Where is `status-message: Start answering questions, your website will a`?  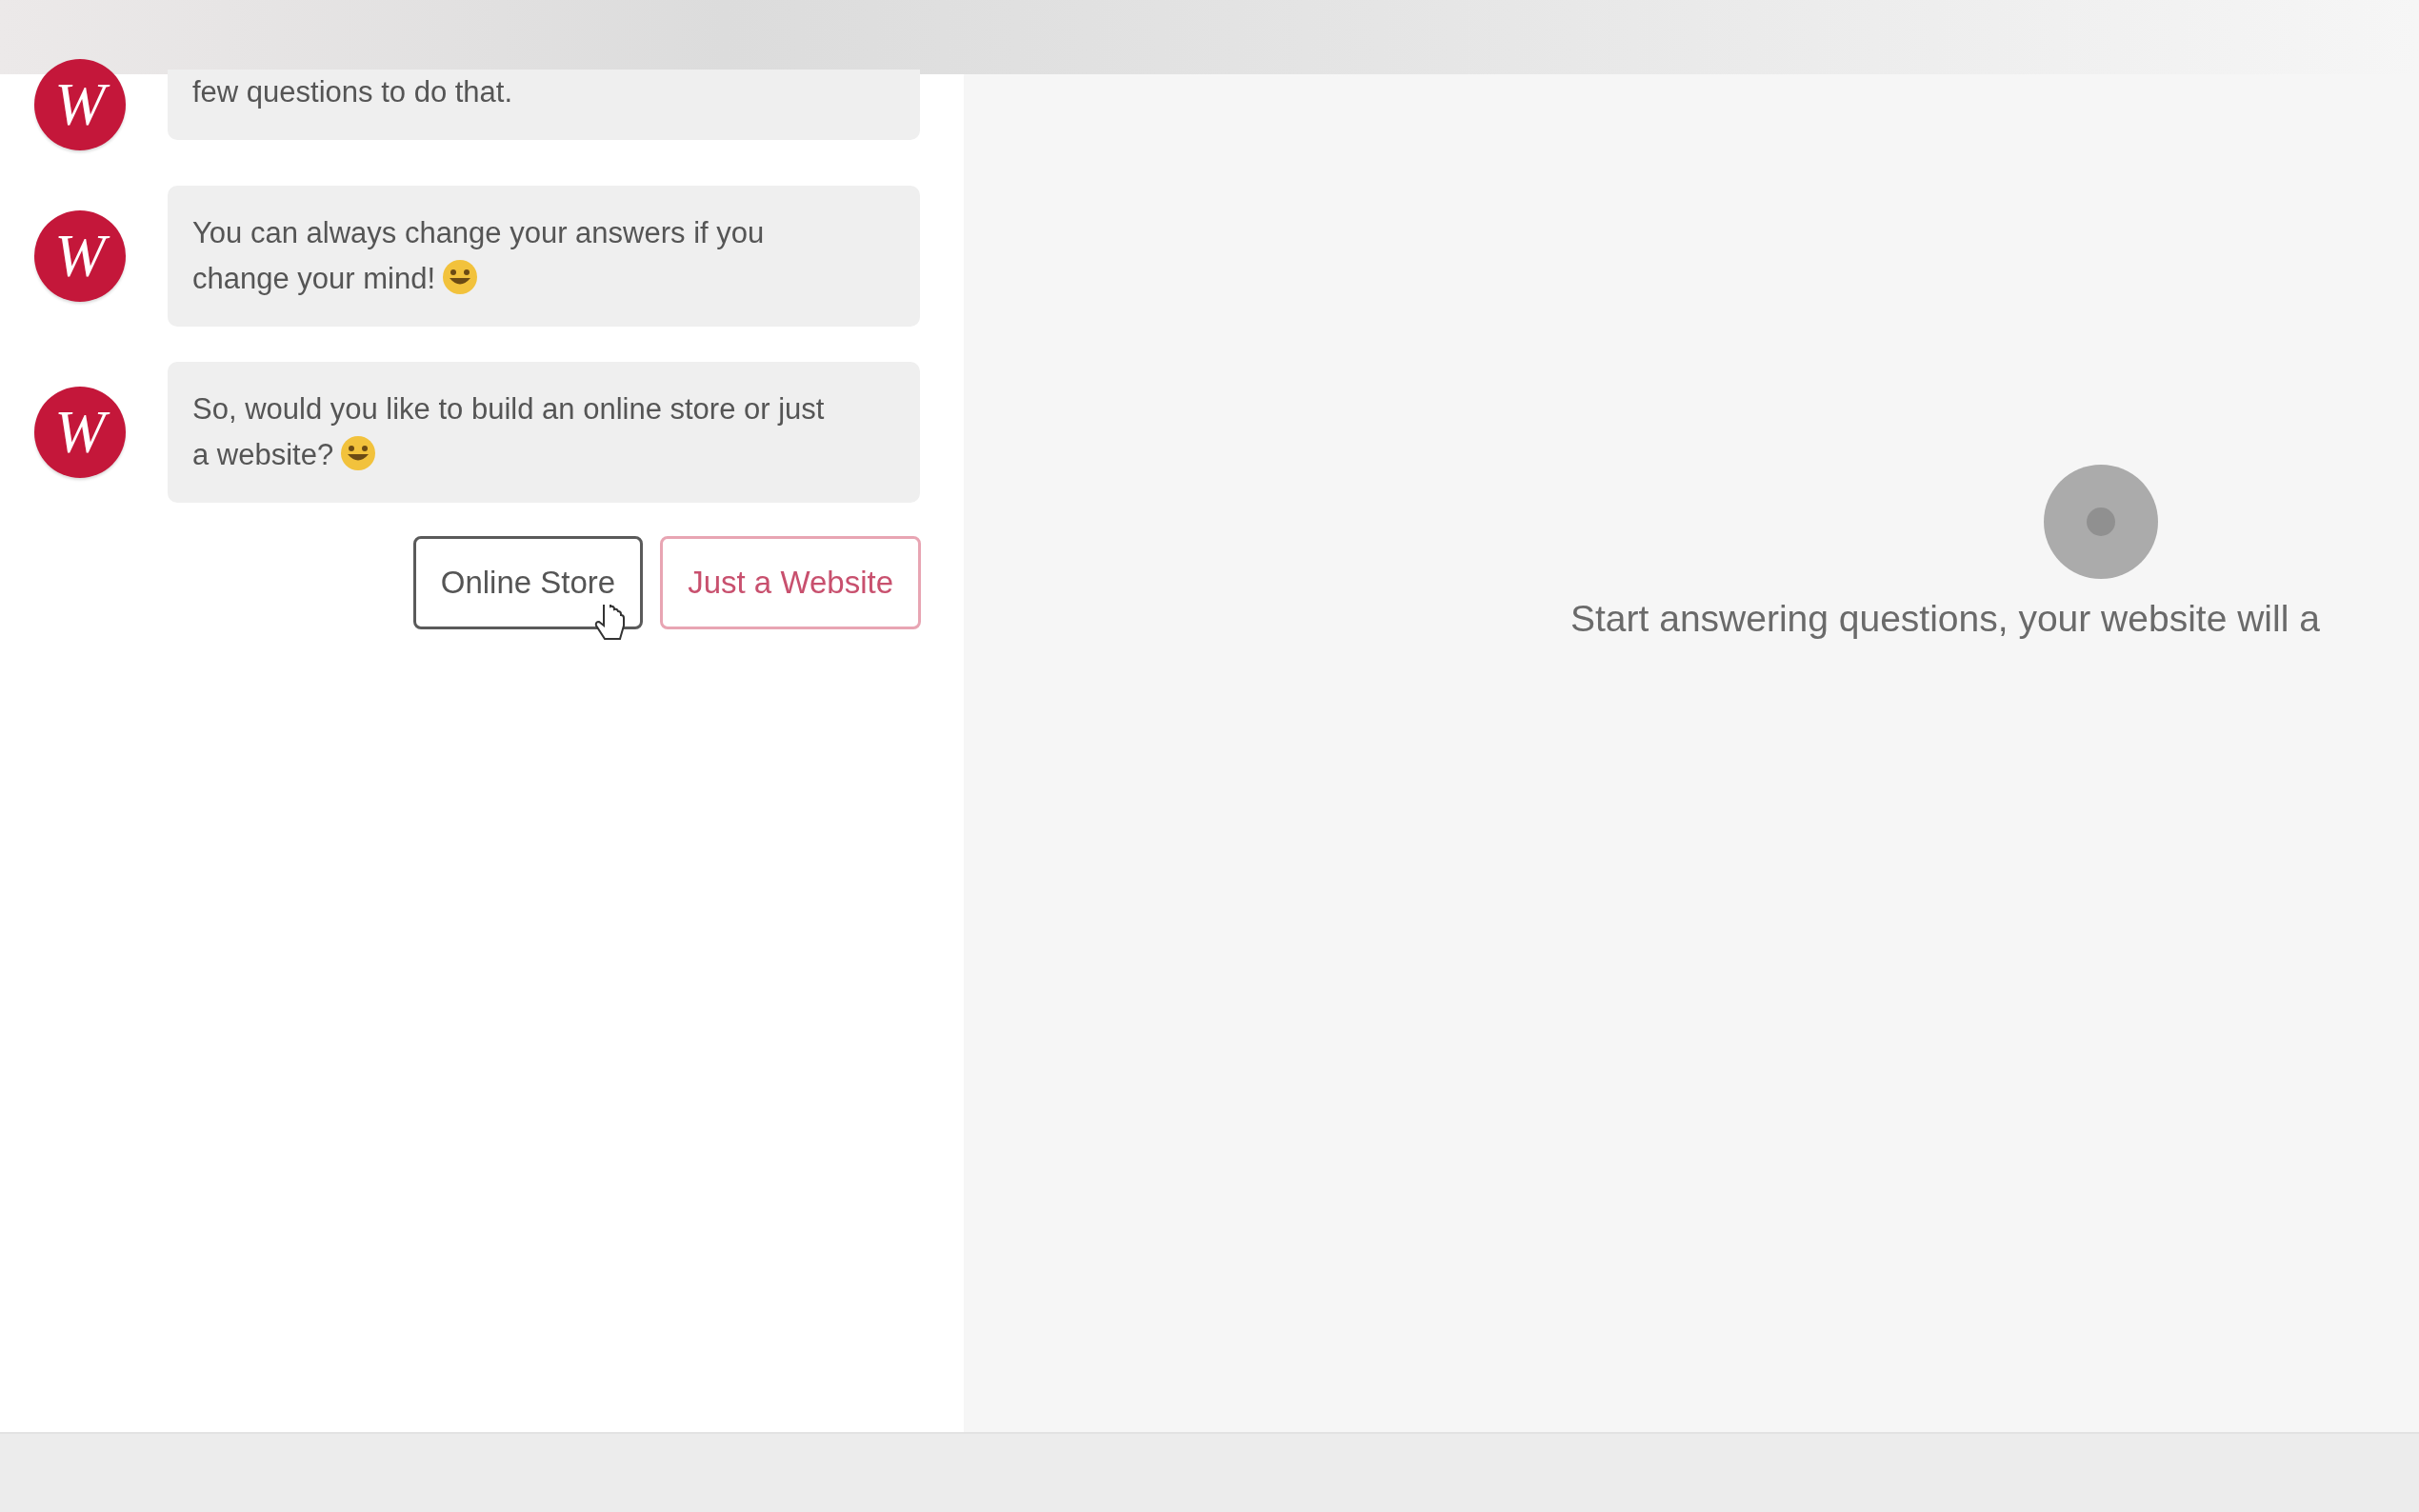
status-message: Start answering questions, your website will a is located at coordinates (1945, 619).